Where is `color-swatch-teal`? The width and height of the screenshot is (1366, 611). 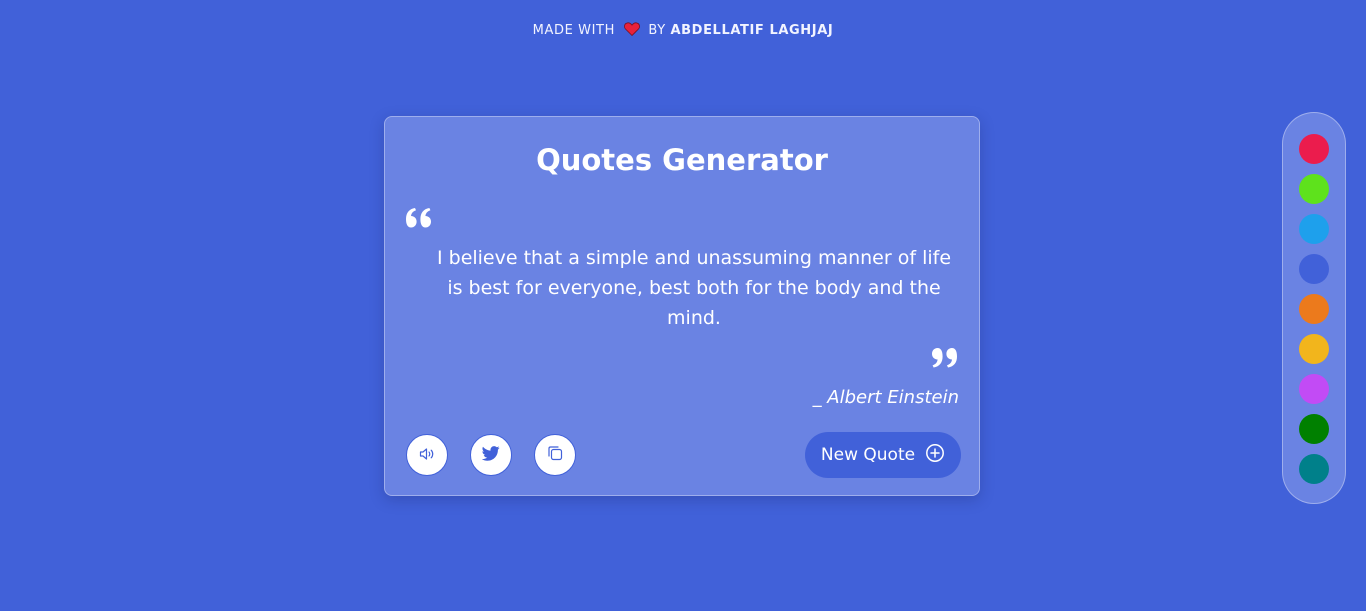 color-swatch-teal is located at coordinates (1314, 469).